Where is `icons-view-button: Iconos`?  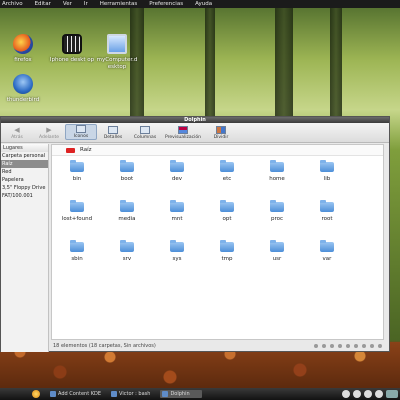
icons-view-button: Iconos is located at coordinates (81, 132).